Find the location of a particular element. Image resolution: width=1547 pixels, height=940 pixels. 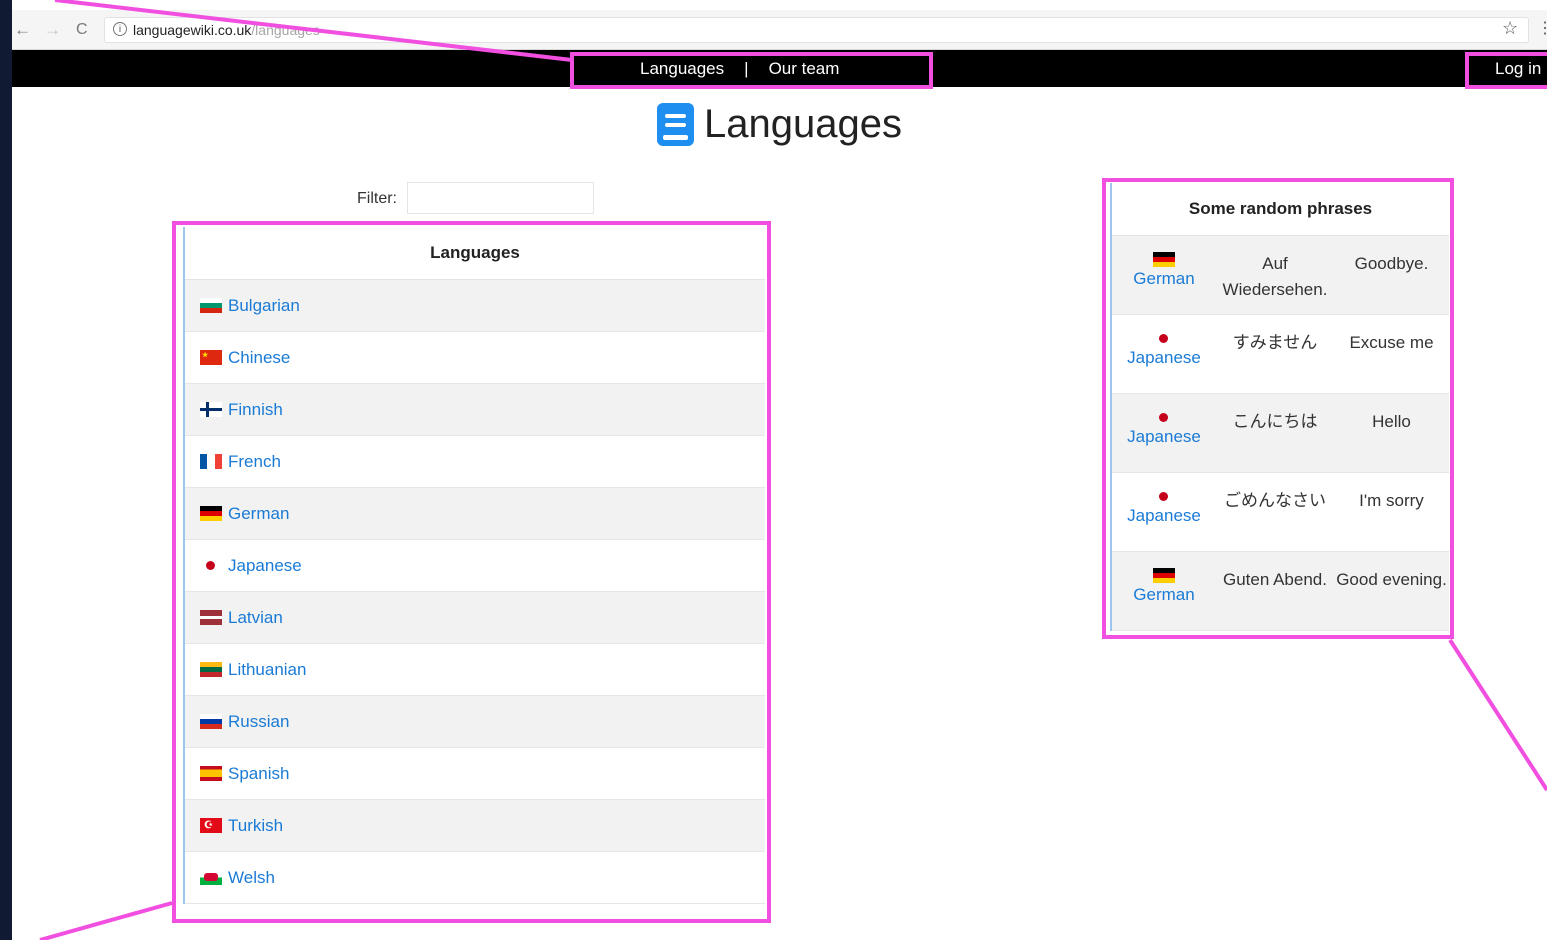

callout-line-languages is located at coordinates (106, 920).